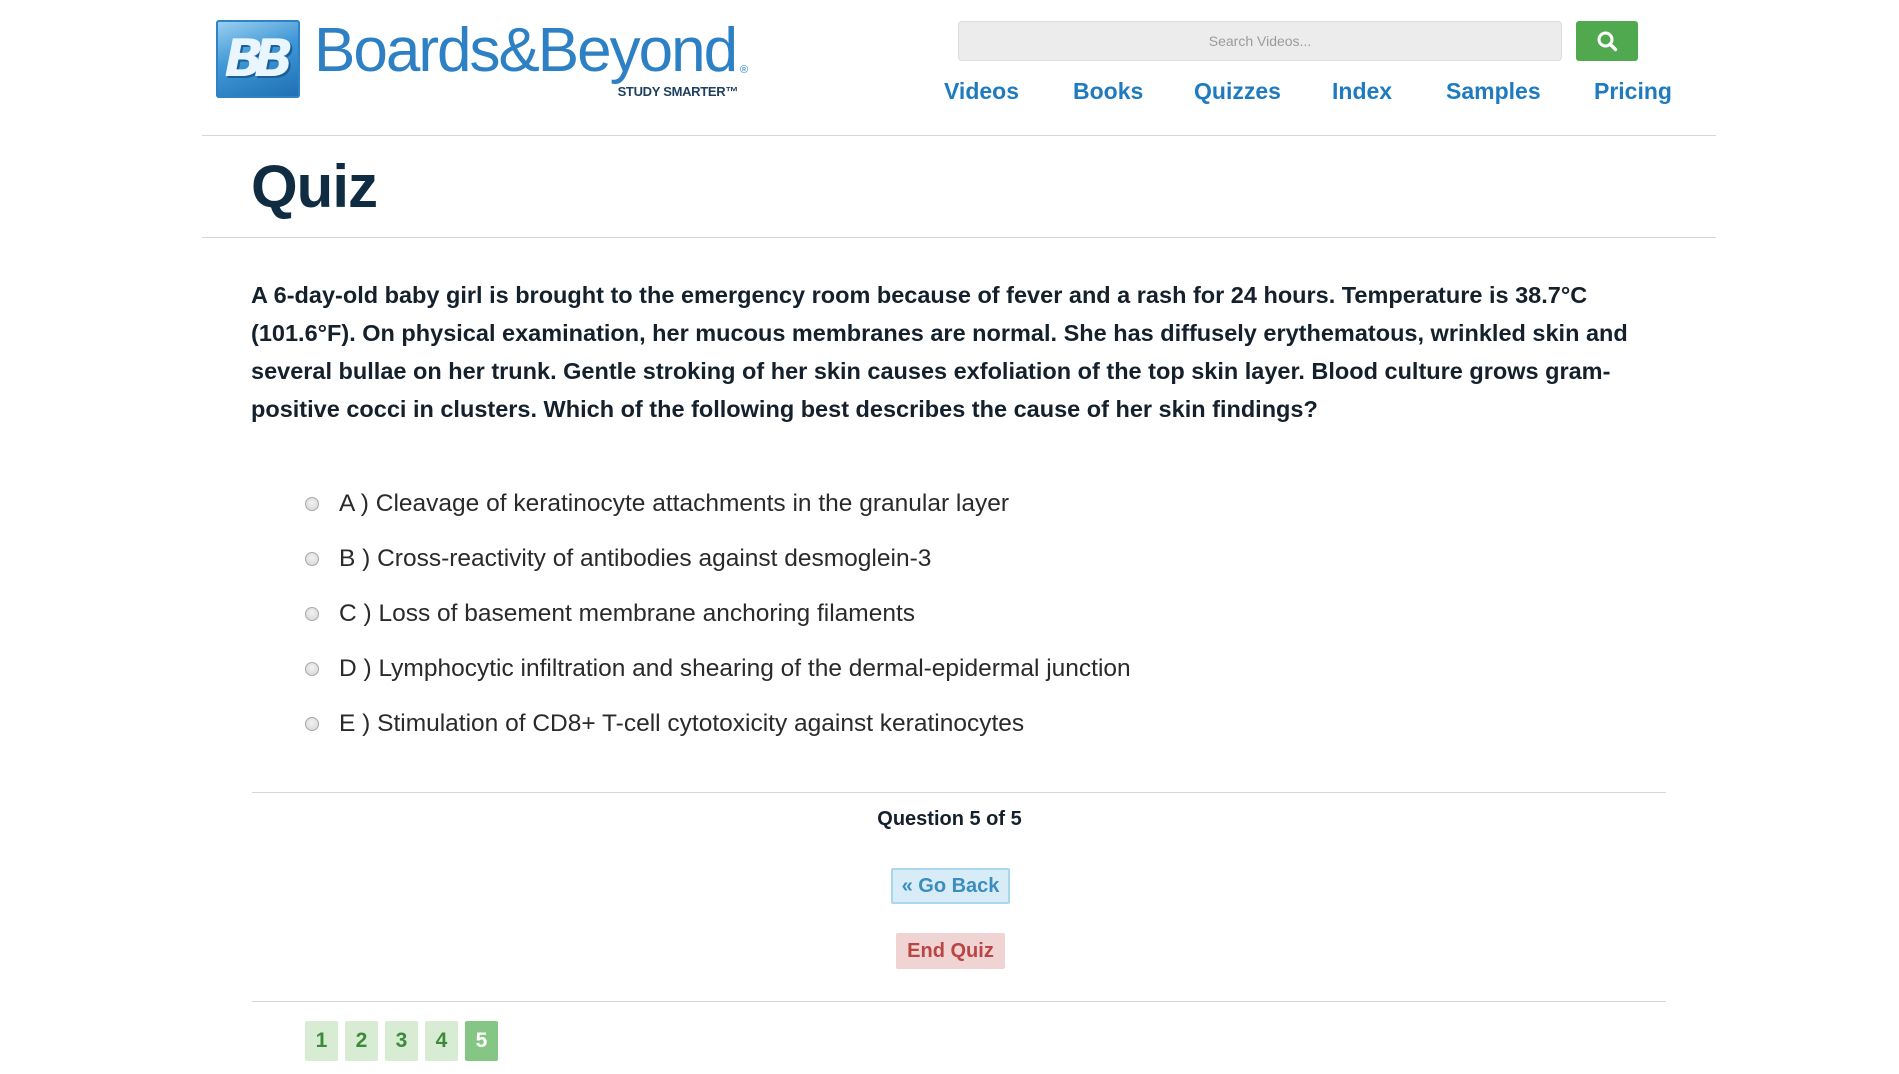 This screenshot has width=1899, height=1074. Describe the element at coordinates (441, 1041) in the screenshot. I see `page-button-4: 4` at that location.